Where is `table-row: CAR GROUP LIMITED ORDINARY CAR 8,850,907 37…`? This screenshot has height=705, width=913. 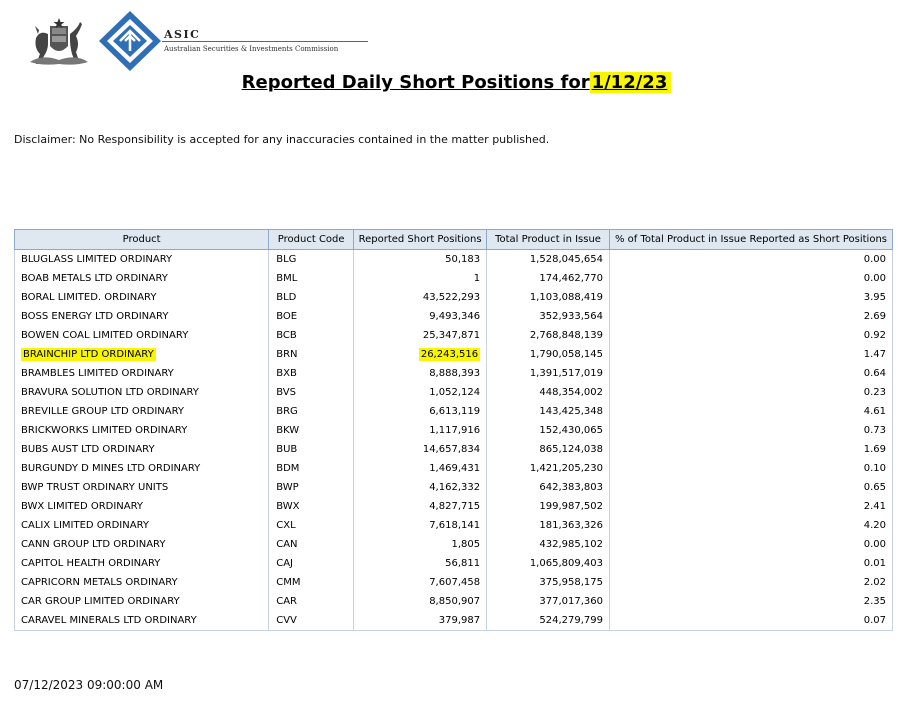
table-row: CAR GROUP LIMITED ORDINARY CAR 8,850,907 37… is located at coordinates (453, 601).